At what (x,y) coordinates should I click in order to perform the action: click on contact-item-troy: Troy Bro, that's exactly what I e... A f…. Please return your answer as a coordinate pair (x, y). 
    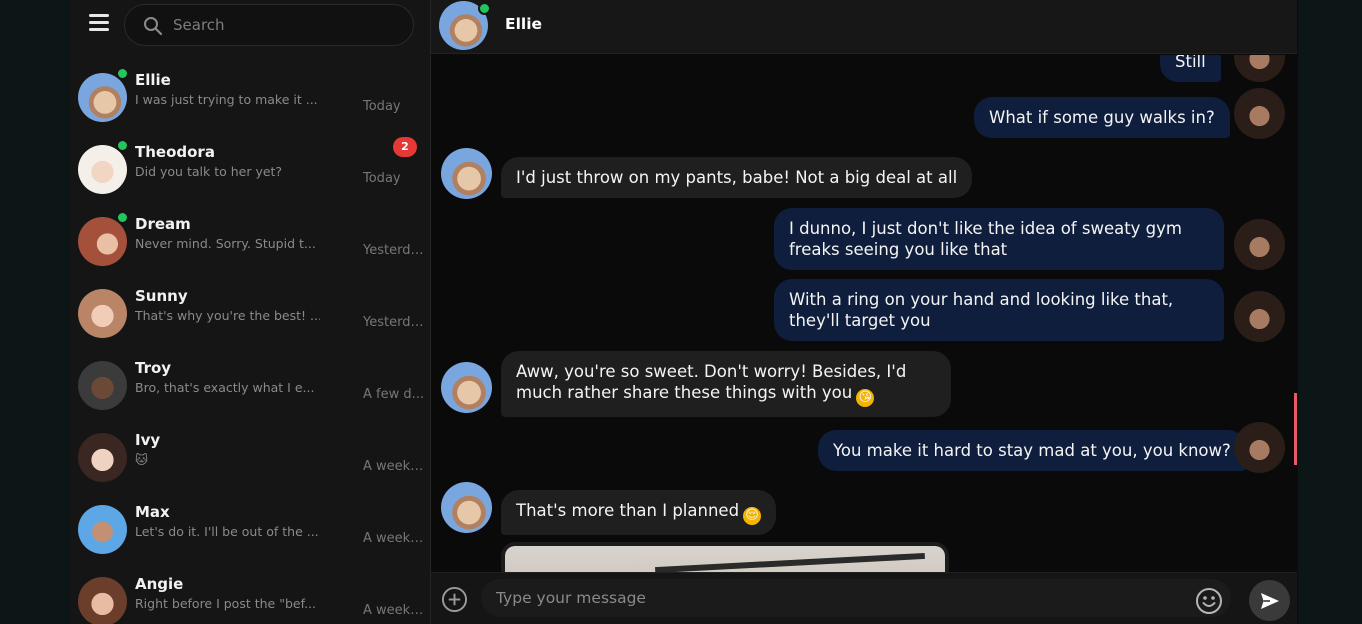
    Looking at the image, I should click on (250, 389).